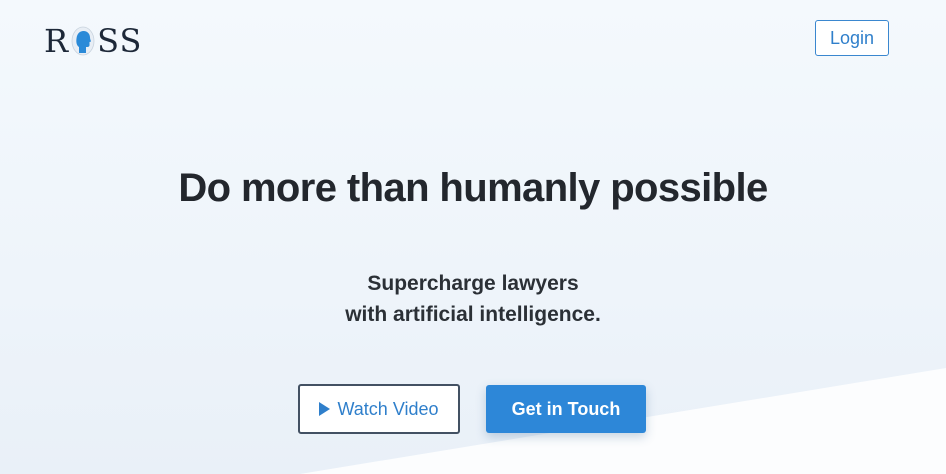 This screenshot has width=946, height=474. I want to click on logo-letter-r: R, so click(57, 41).